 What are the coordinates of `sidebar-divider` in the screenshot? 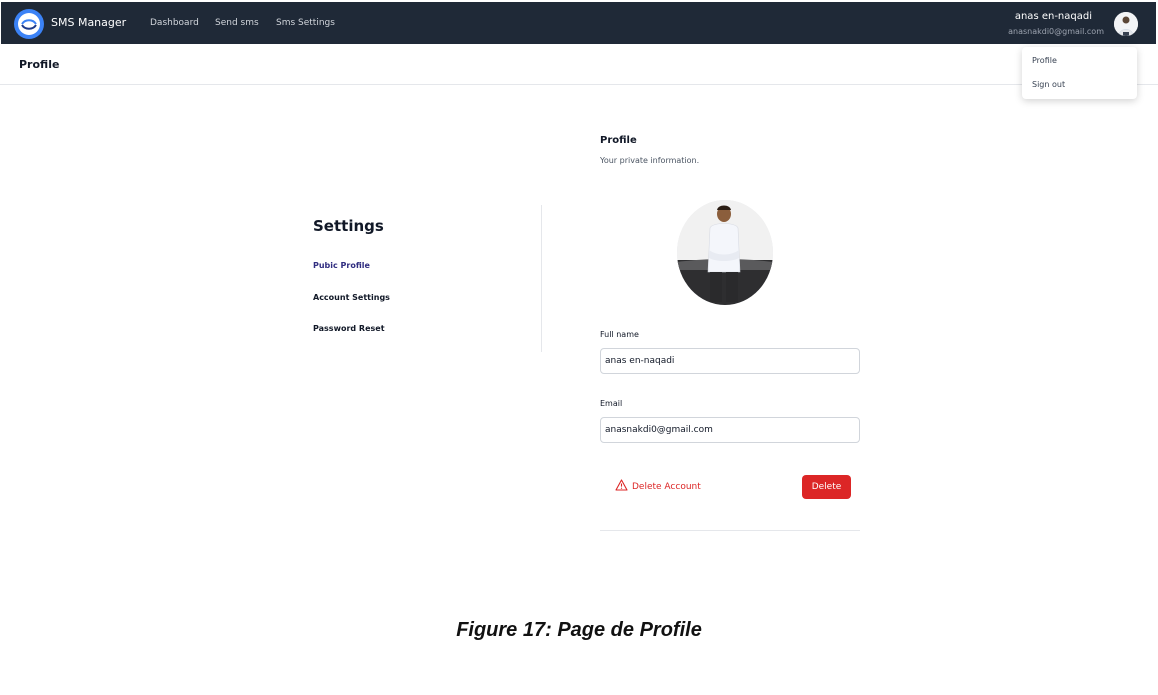 It's located at (541, 278).